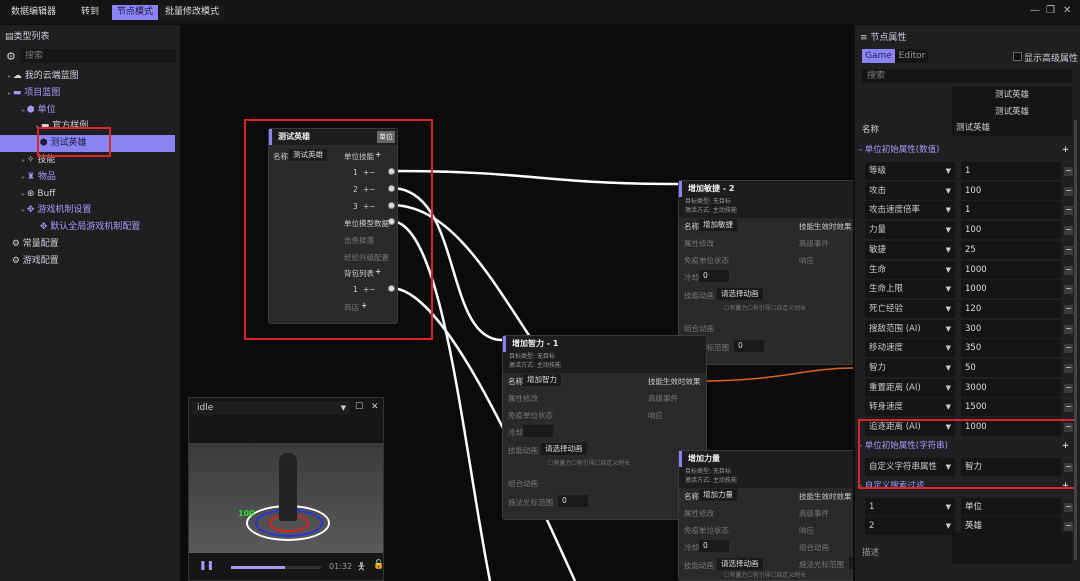 This screenshot has width=1080, height=581. Describe the element at coordinates (910, 526) in the screenshot. I see `property-key-select: 2 ▼` at that location.